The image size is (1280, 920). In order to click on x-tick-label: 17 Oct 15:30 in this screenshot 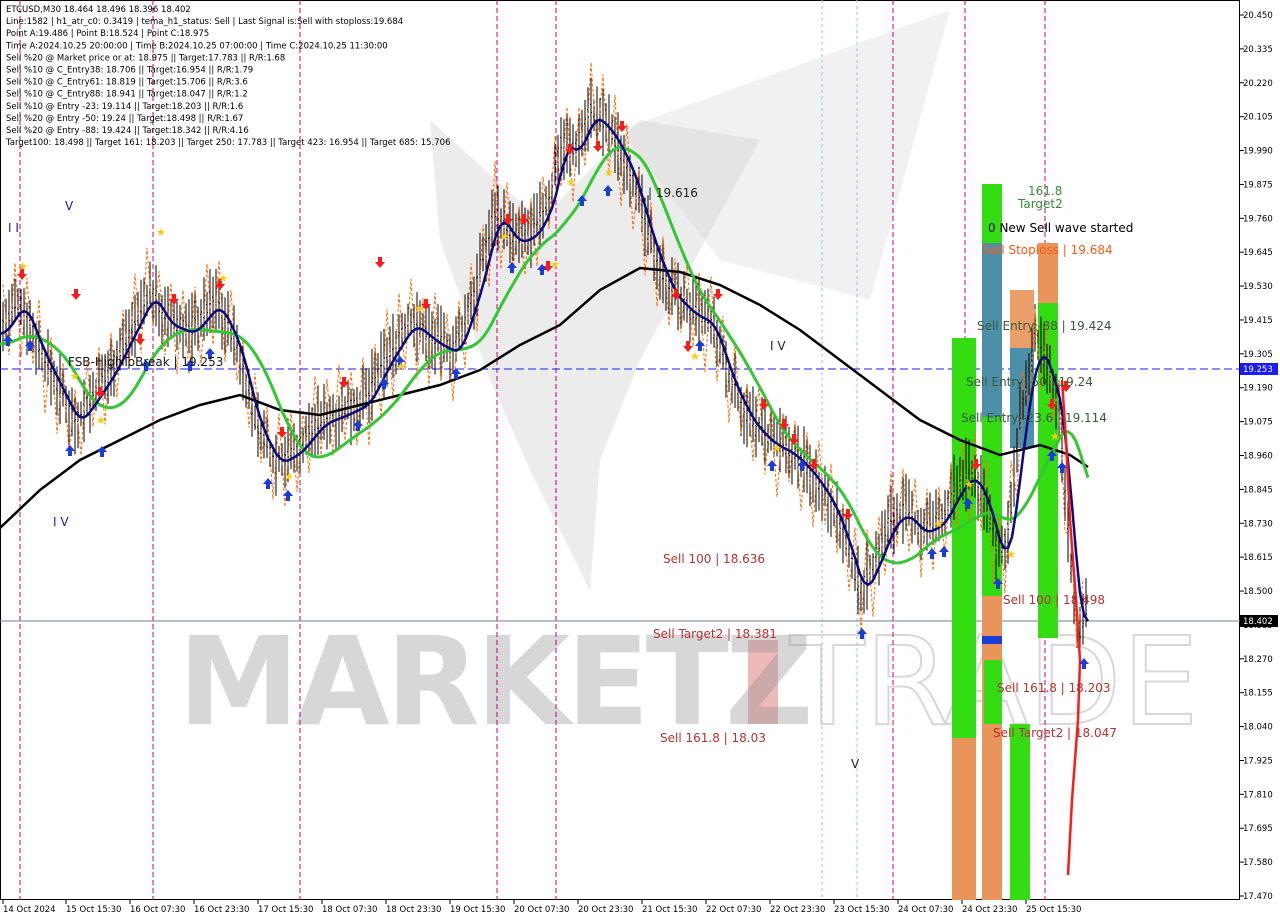, I will do `click(285, 910)`.